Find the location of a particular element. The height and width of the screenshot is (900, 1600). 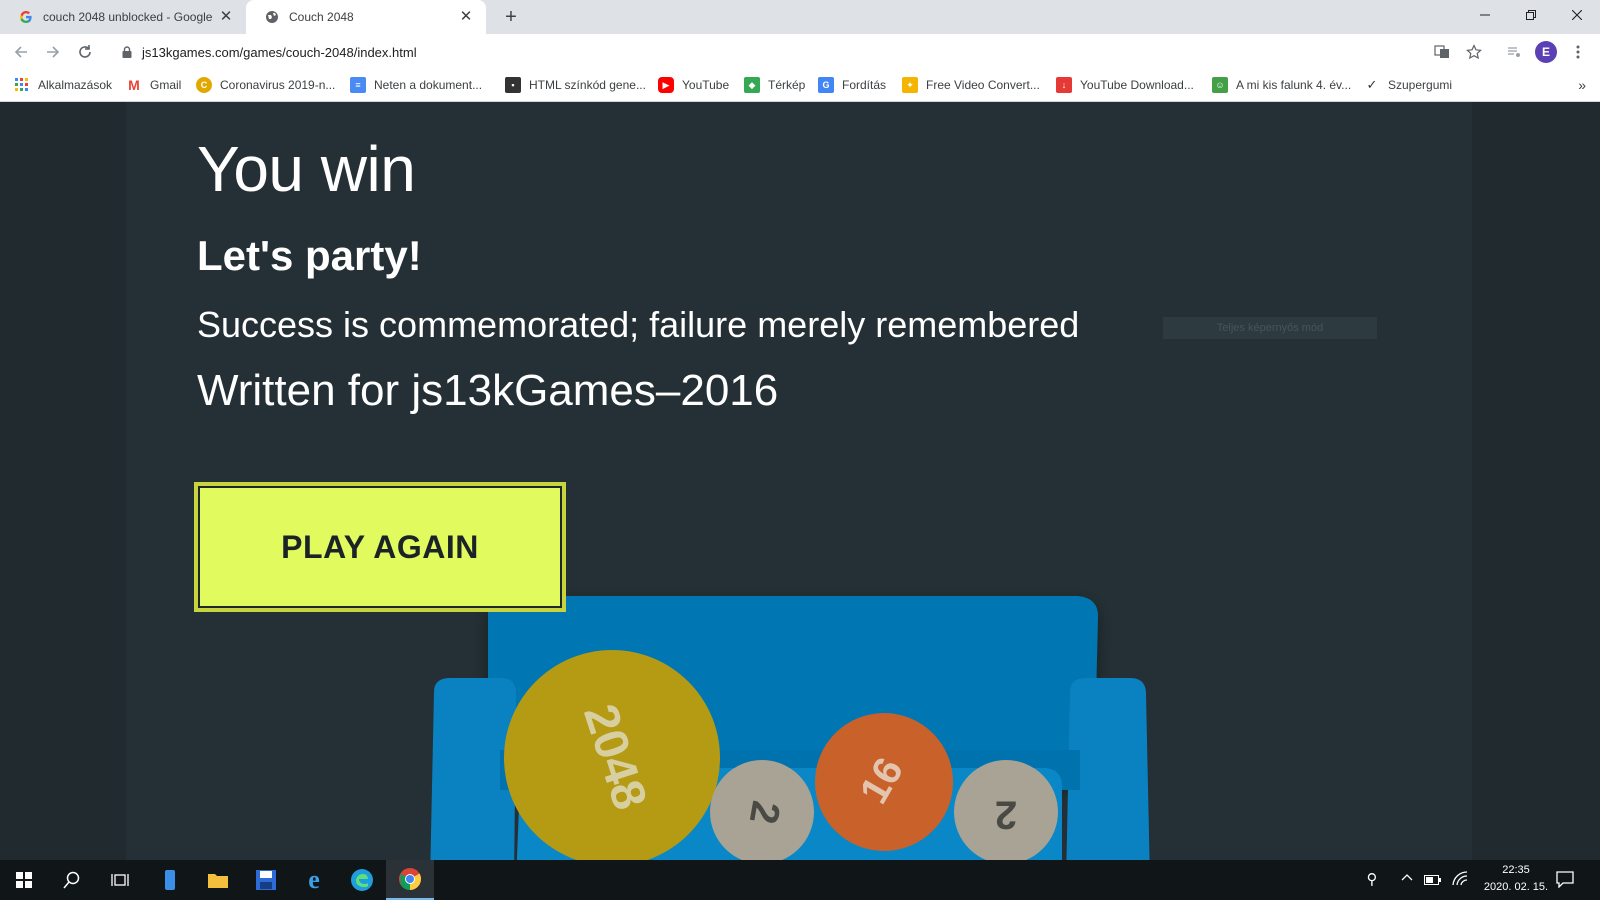

action-center-button is located at coordinates (1568, 880).